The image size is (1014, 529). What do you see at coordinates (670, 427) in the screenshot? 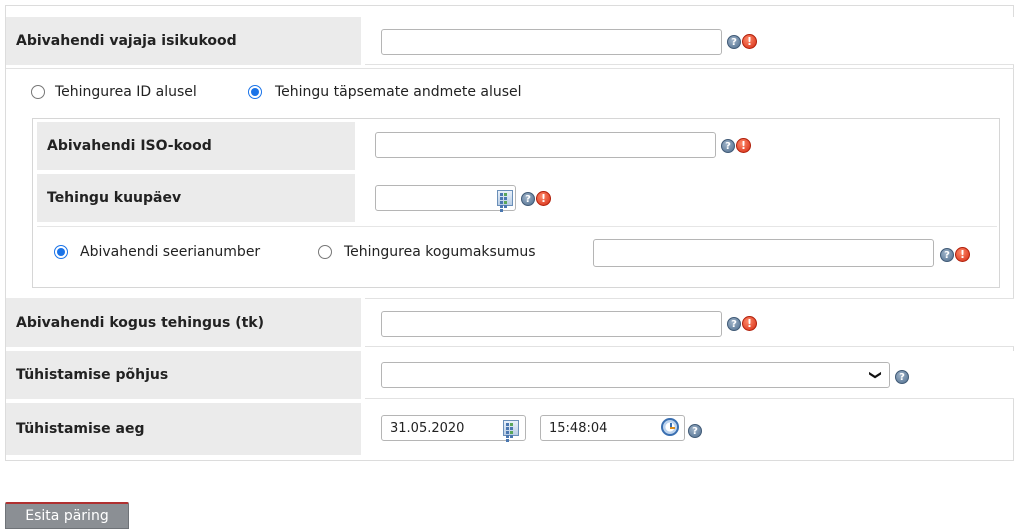
I see `clock-icon` at bounding box center [670, 427].